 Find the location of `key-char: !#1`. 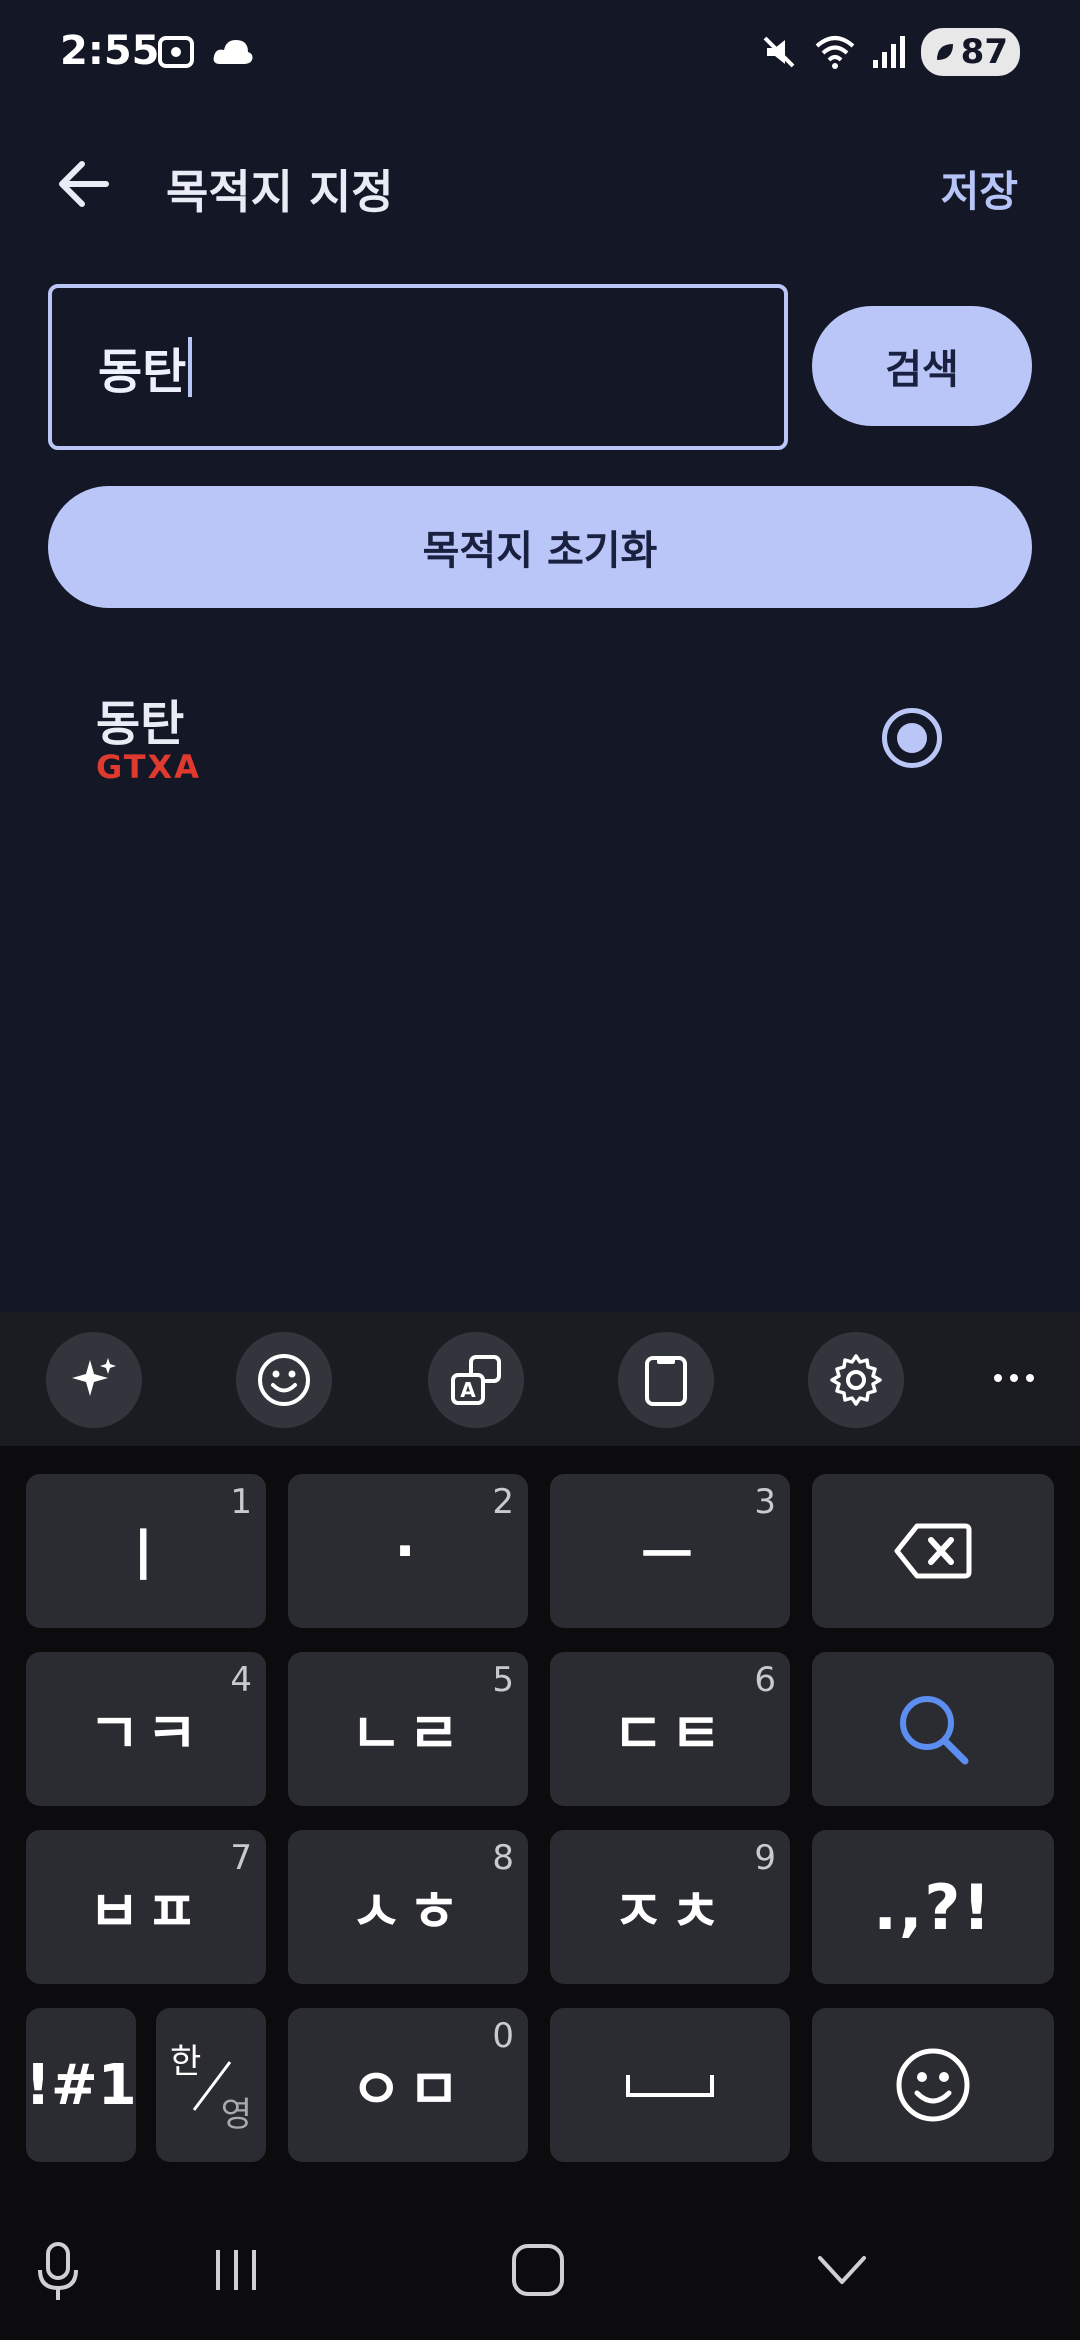

key-char: !#1 is located at coordinates (81, 2085).